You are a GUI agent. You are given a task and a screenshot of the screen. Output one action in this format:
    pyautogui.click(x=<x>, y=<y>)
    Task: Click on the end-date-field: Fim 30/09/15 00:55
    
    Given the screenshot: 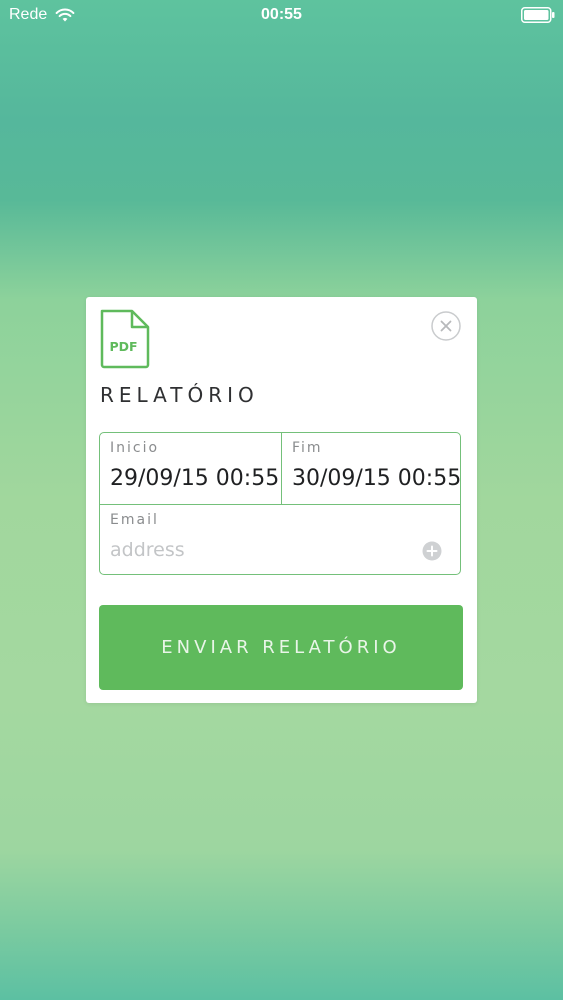 What is the action you would take?
    pyautogui.click(x=371, y=469)
    